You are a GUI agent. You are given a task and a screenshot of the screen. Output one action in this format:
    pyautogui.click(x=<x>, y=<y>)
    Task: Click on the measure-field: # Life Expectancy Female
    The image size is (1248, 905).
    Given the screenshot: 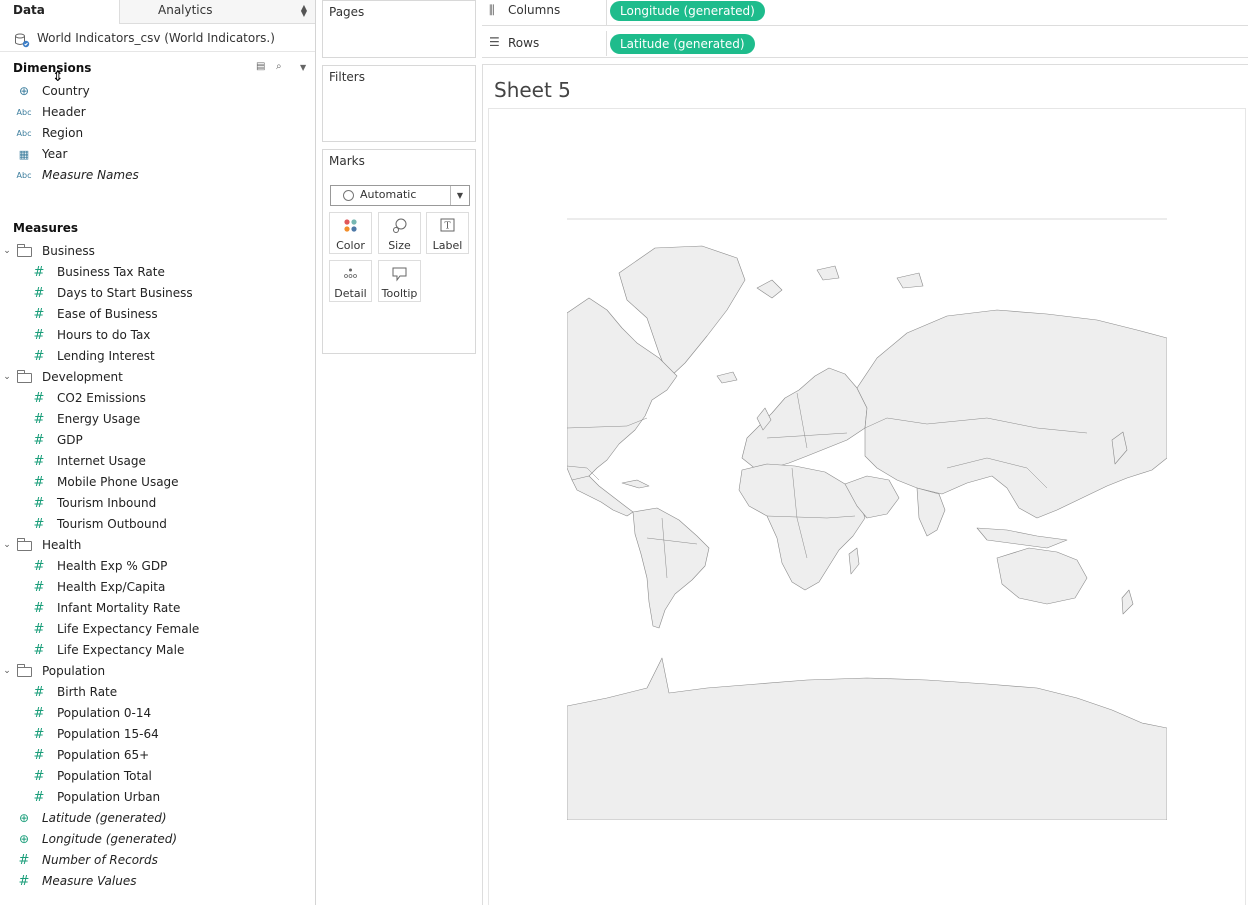 What is the action you would take?
    pyautogui.click(x=157, y=629)
    